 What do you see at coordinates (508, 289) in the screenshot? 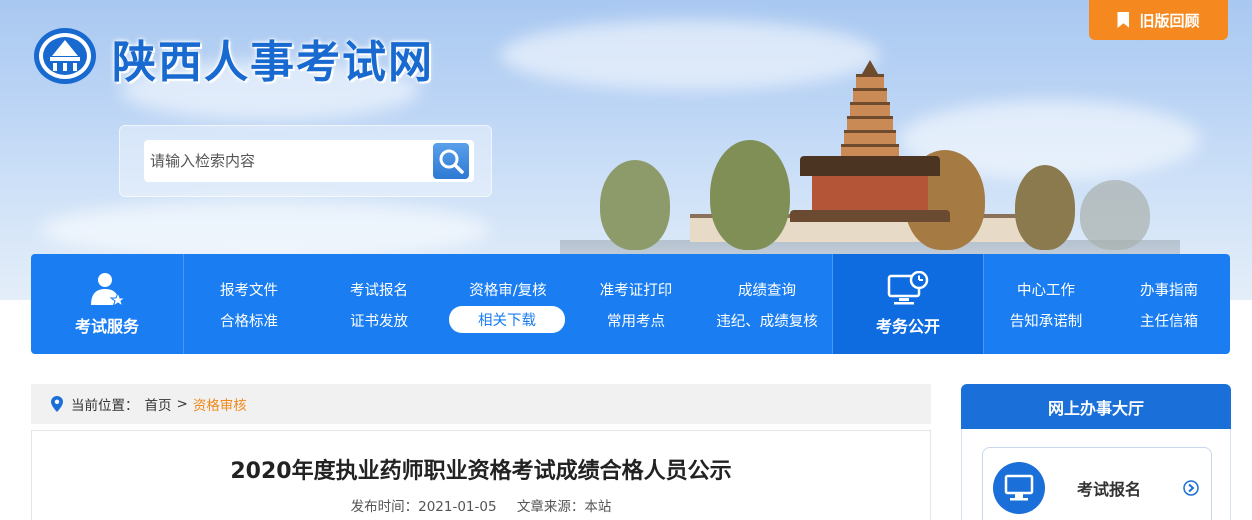
I see `nav-link-qualification-review: 资格审/复核` at bounding box center [508, 289].